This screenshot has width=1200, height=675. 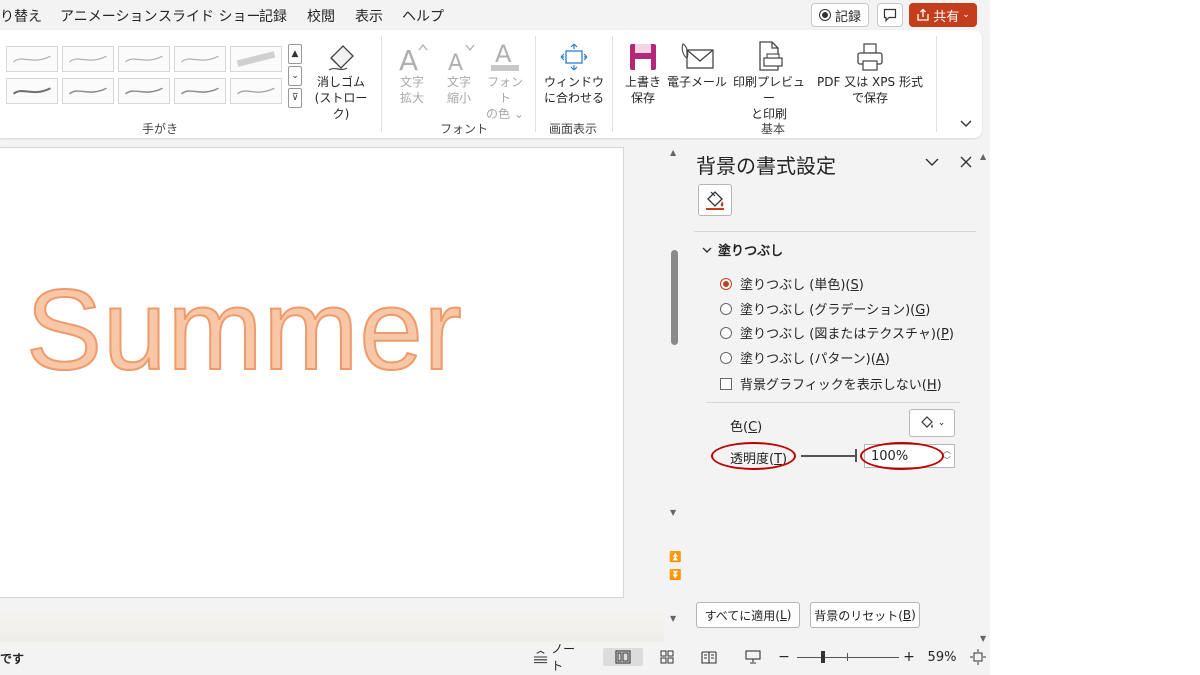 What do you see at coordinates (697, 64) in the screenshot?
I see `email-button: 電子メール` at bounding box center [697, 64].